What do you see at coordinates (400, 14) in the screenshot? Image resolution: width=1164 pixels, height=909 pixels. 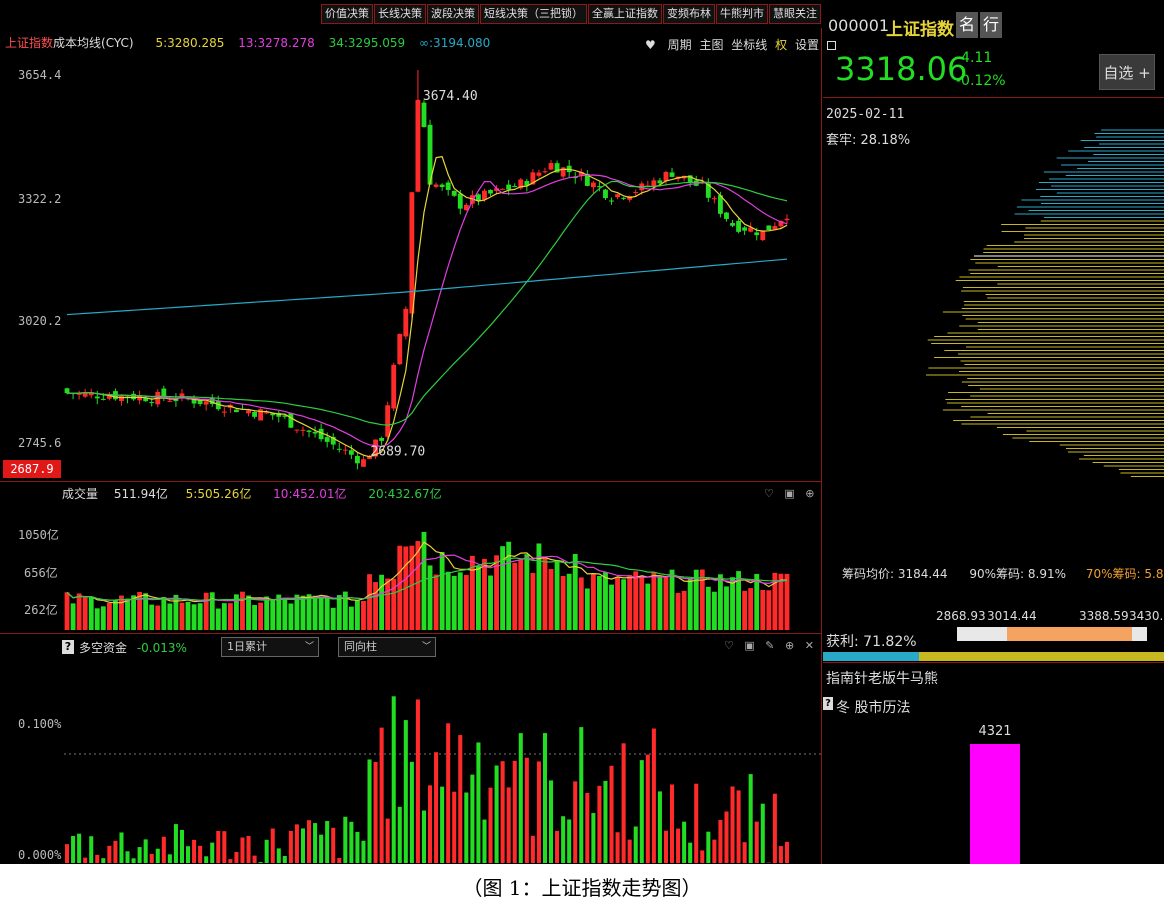 I see `toolbar-button-1: 长线决策` at bounding box center [400, 14].